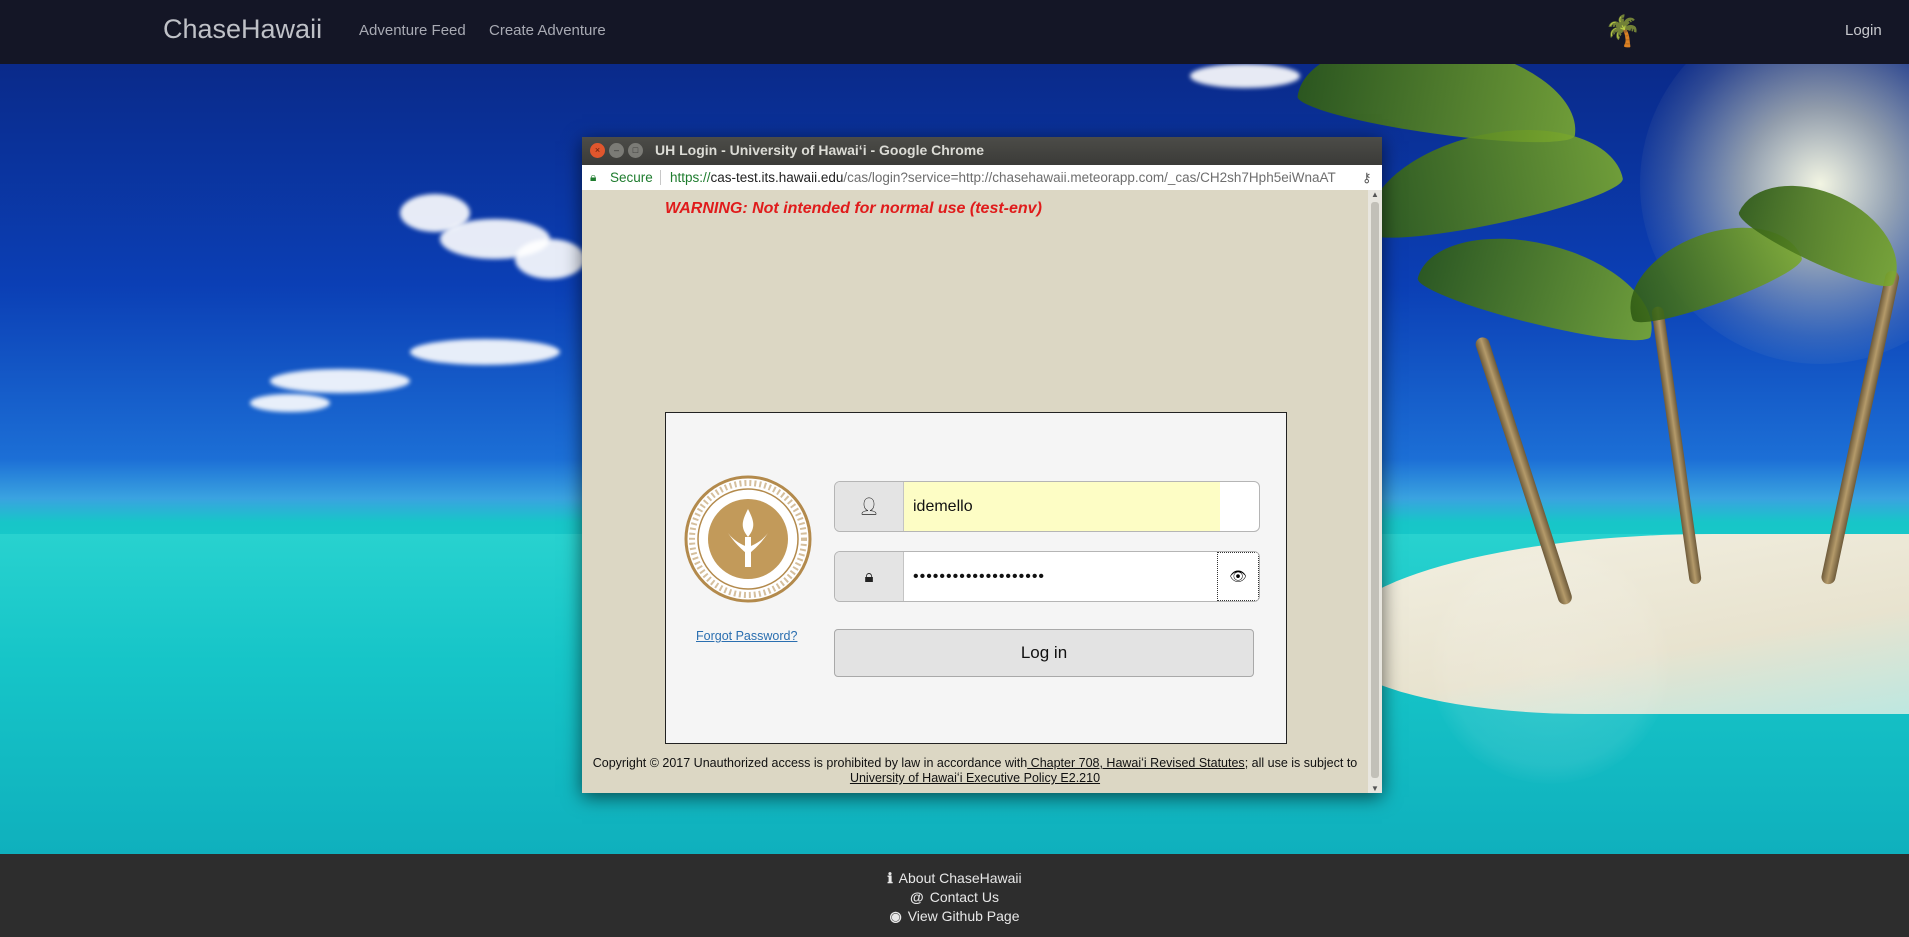  Describe the element at coordinates (869, 576) in the screenshot. I see `padlock-icon: 🔒︎` at that location.